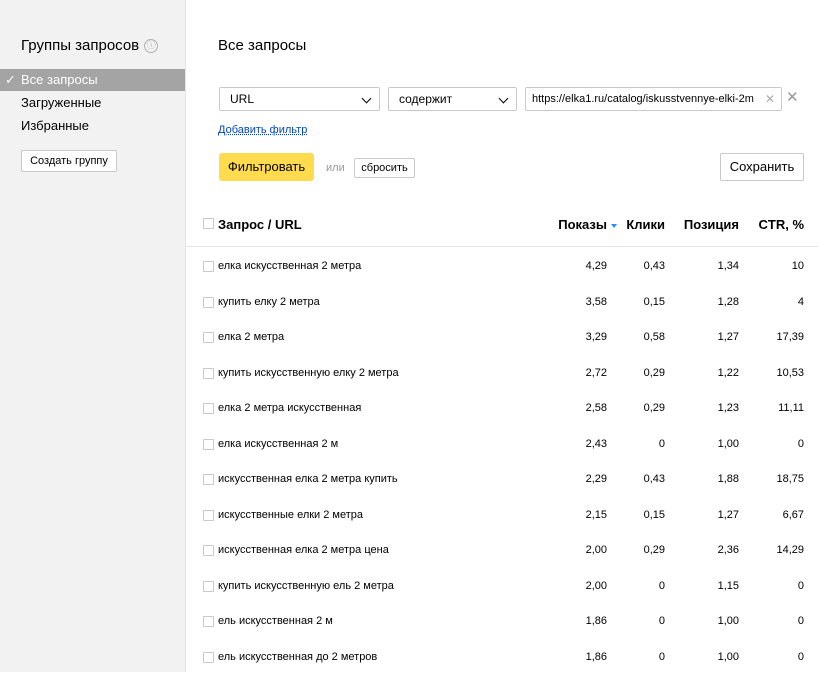 The height and width of the screenshot is (674, 818). Describe the element at coordinates (711, 224) in the screenshot. I see `column-position: Позиция` at that location.